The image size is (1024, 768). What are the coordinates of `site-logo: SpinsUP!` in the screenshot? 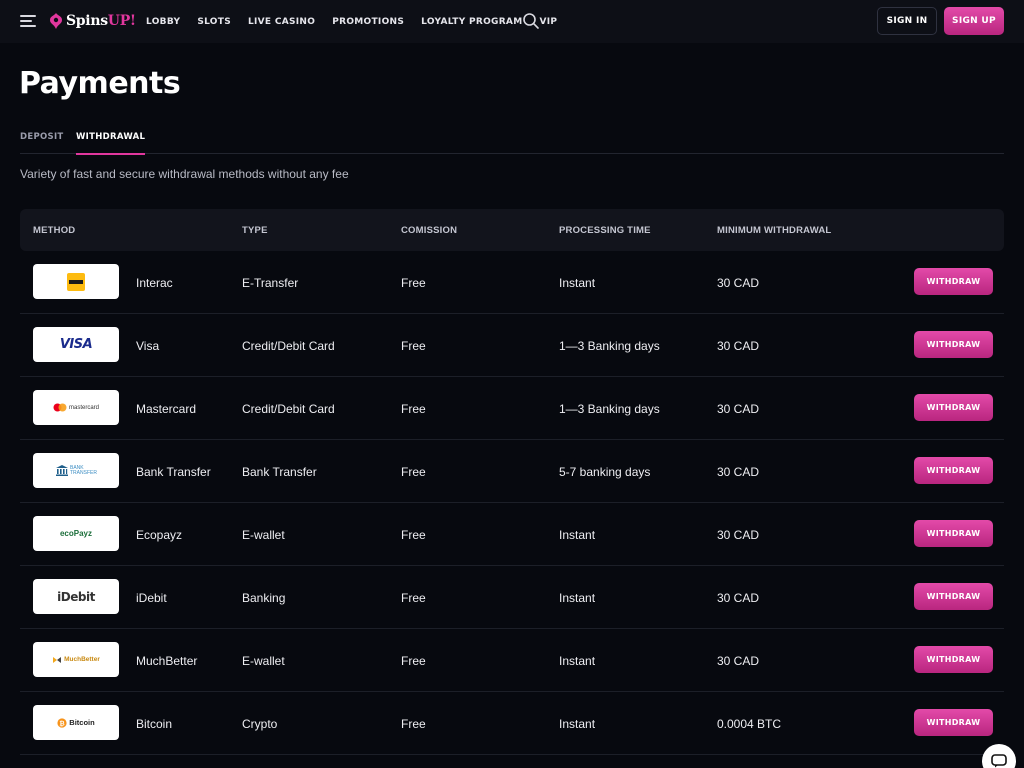 It's located at (92, 21).